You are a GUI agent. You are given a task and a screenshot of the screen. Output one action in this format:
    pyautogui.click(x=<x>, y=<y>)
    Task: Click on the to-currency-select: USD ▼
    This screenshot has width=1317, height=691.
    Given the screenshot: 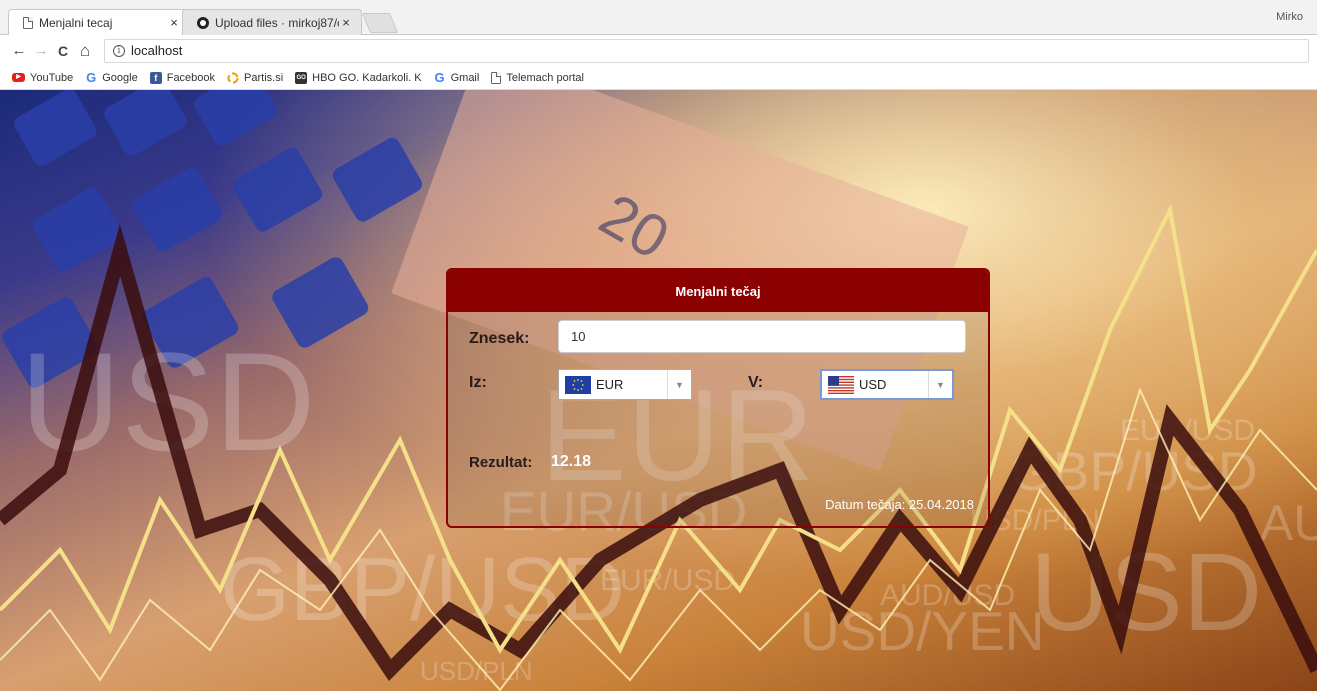 What is the action you would take?
    pyautogui.click(x=887, y=384)
    